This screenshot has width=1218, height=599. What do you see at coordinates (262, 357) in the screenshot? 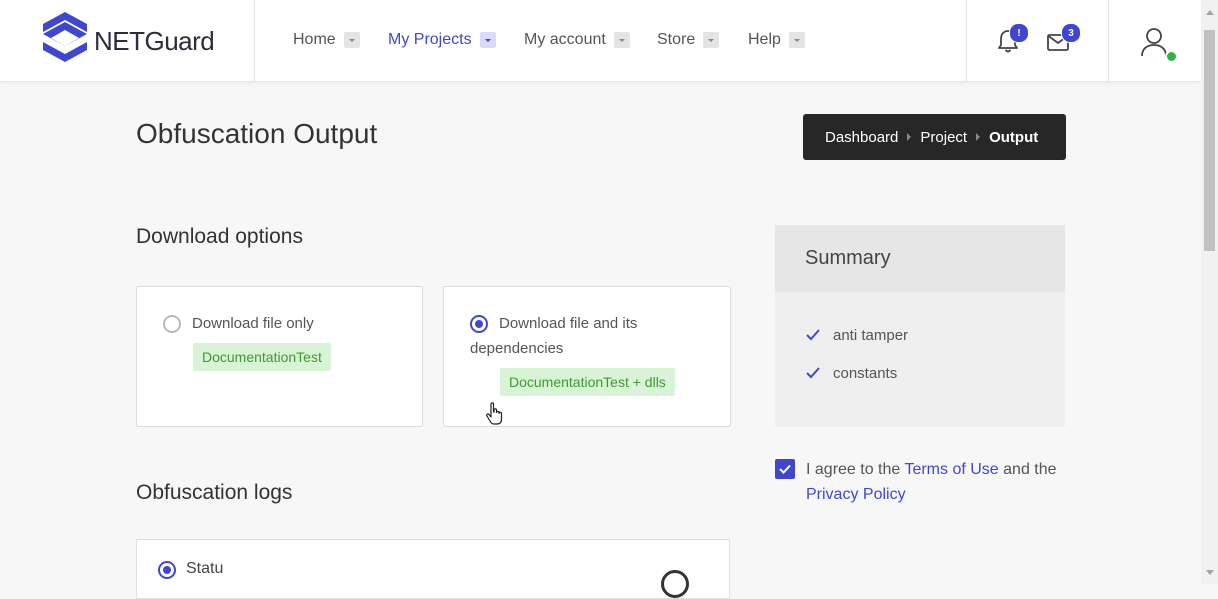
I see `option-tag: DocumentationTest` at bounding box center [262, 357].